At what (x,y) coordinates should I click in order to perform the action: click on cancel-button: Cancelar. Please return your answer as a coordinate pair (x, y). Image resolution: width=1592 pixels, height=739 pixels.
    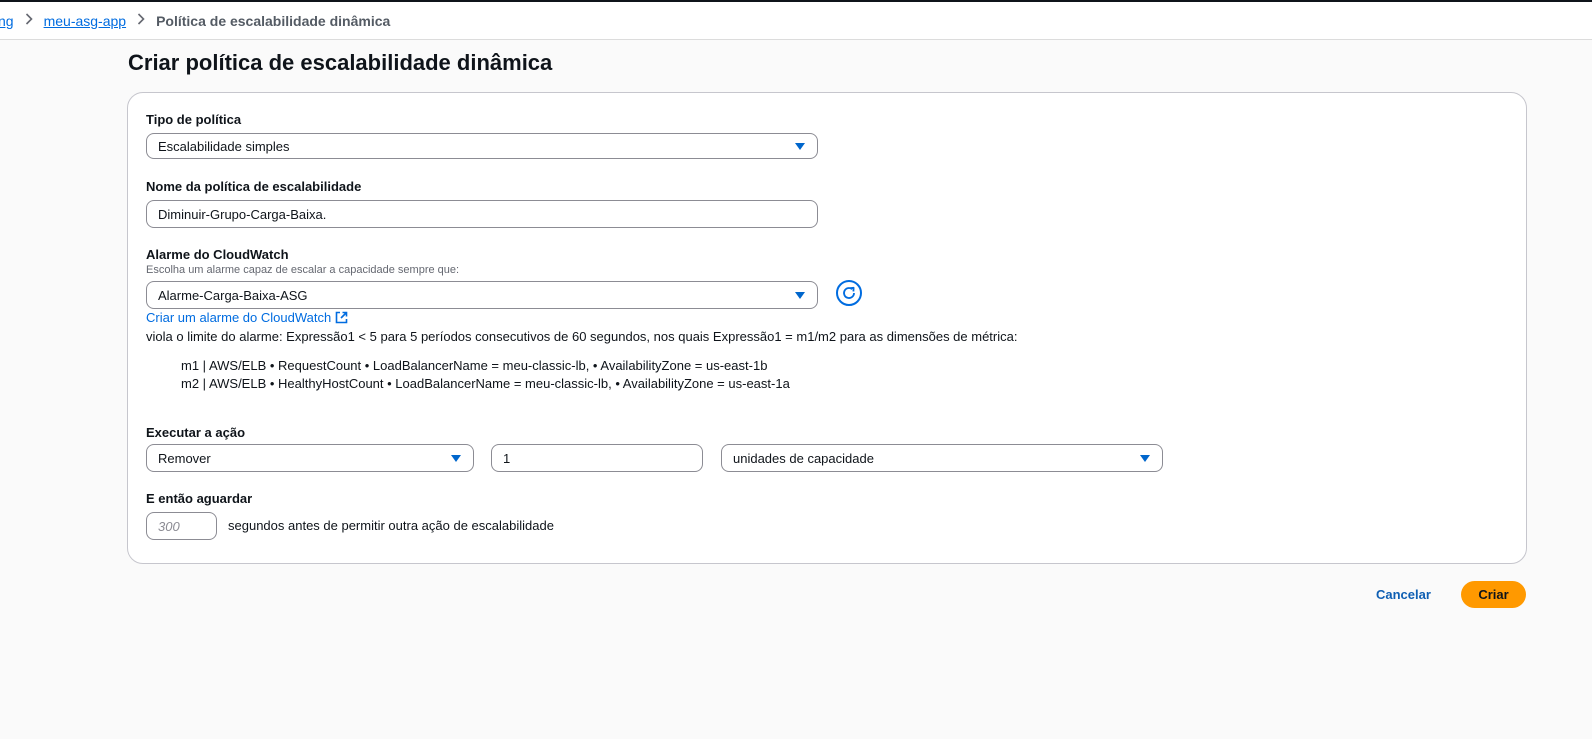
    Looking at the image, I should click on (1403, 595).